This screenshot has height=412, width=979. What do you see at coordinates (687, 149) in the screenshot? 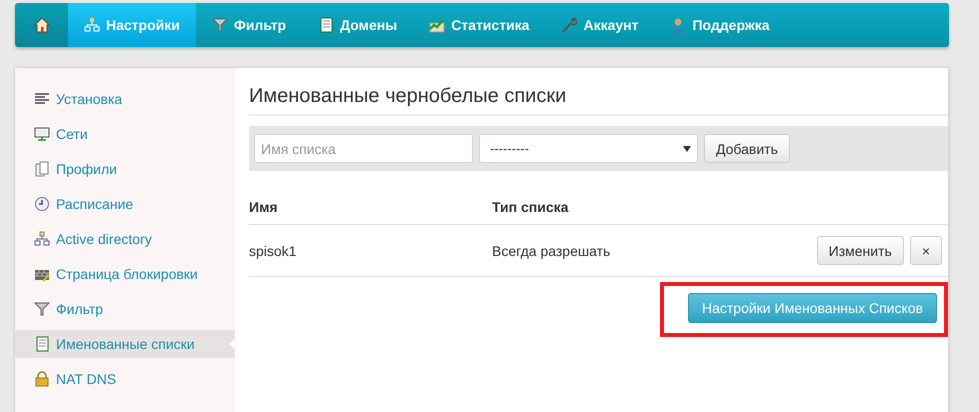
I see `dropdown-arrow-icon` at bounding box center [687, 149].